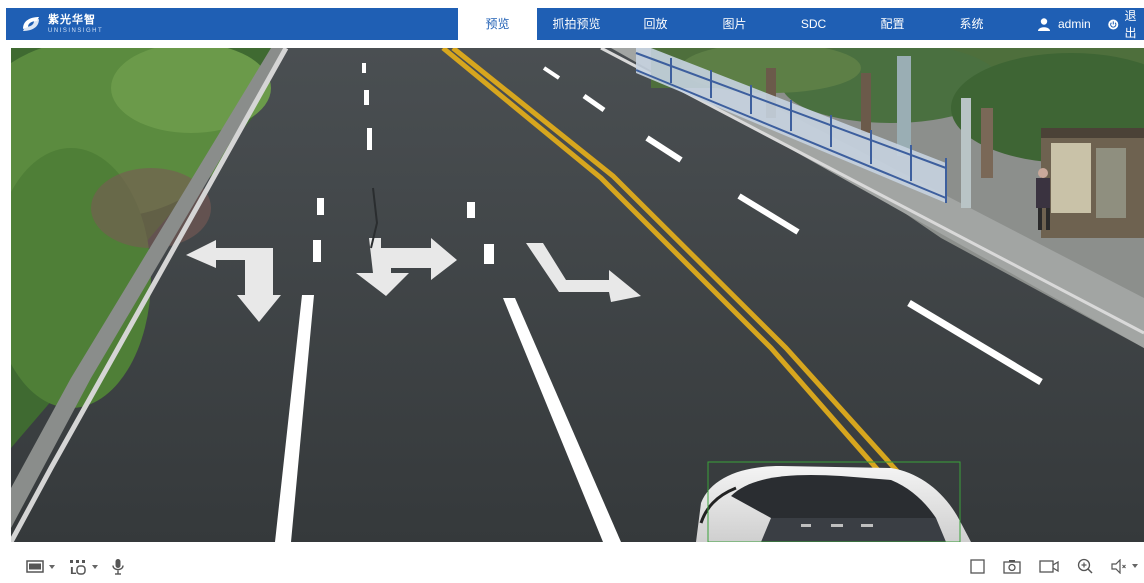 The height and width of the screenshot is (583, 1144). Describe the element at coordinates (72, 19) in the screenshot. I see `brand-name-cn: 紫光华智` at that location.